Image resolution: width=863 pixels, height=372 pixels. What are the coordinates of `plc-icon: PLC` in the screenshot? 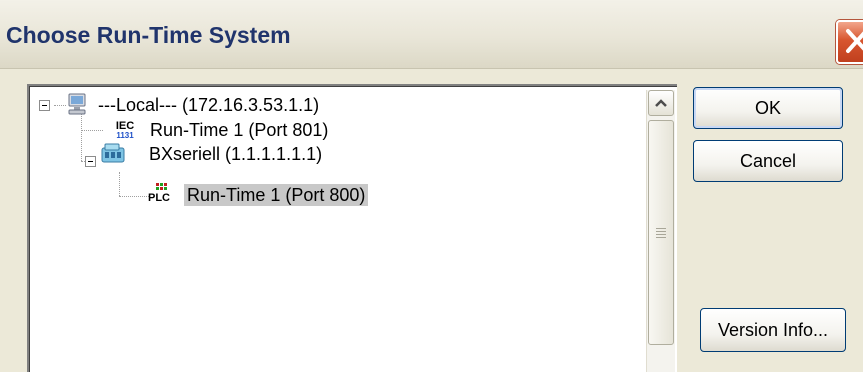 It's located at (161, 194).